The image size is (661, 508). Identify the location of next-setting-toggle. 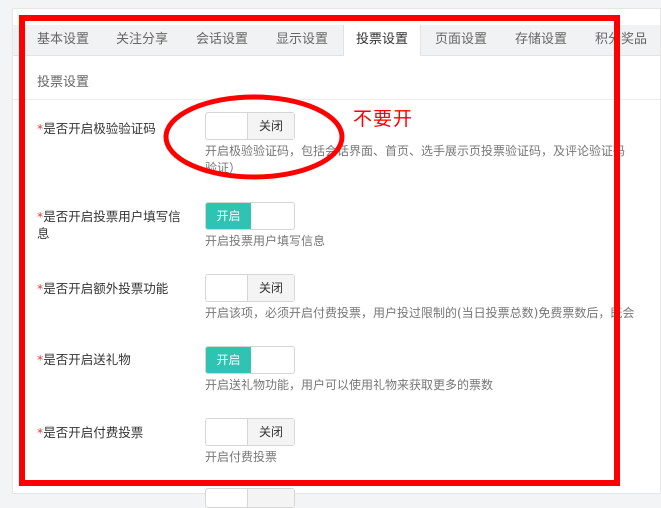
(250, 498).